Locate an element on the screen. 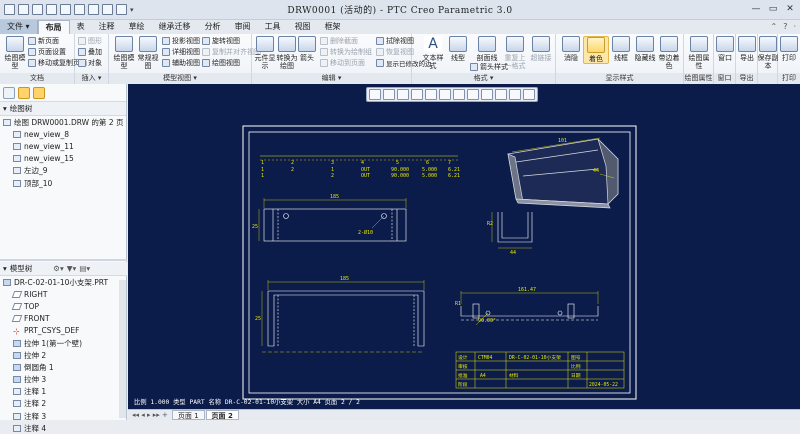 This screenshot has height=434, width=800. tab-layout: 布局 is located at coordinates (53, 27).